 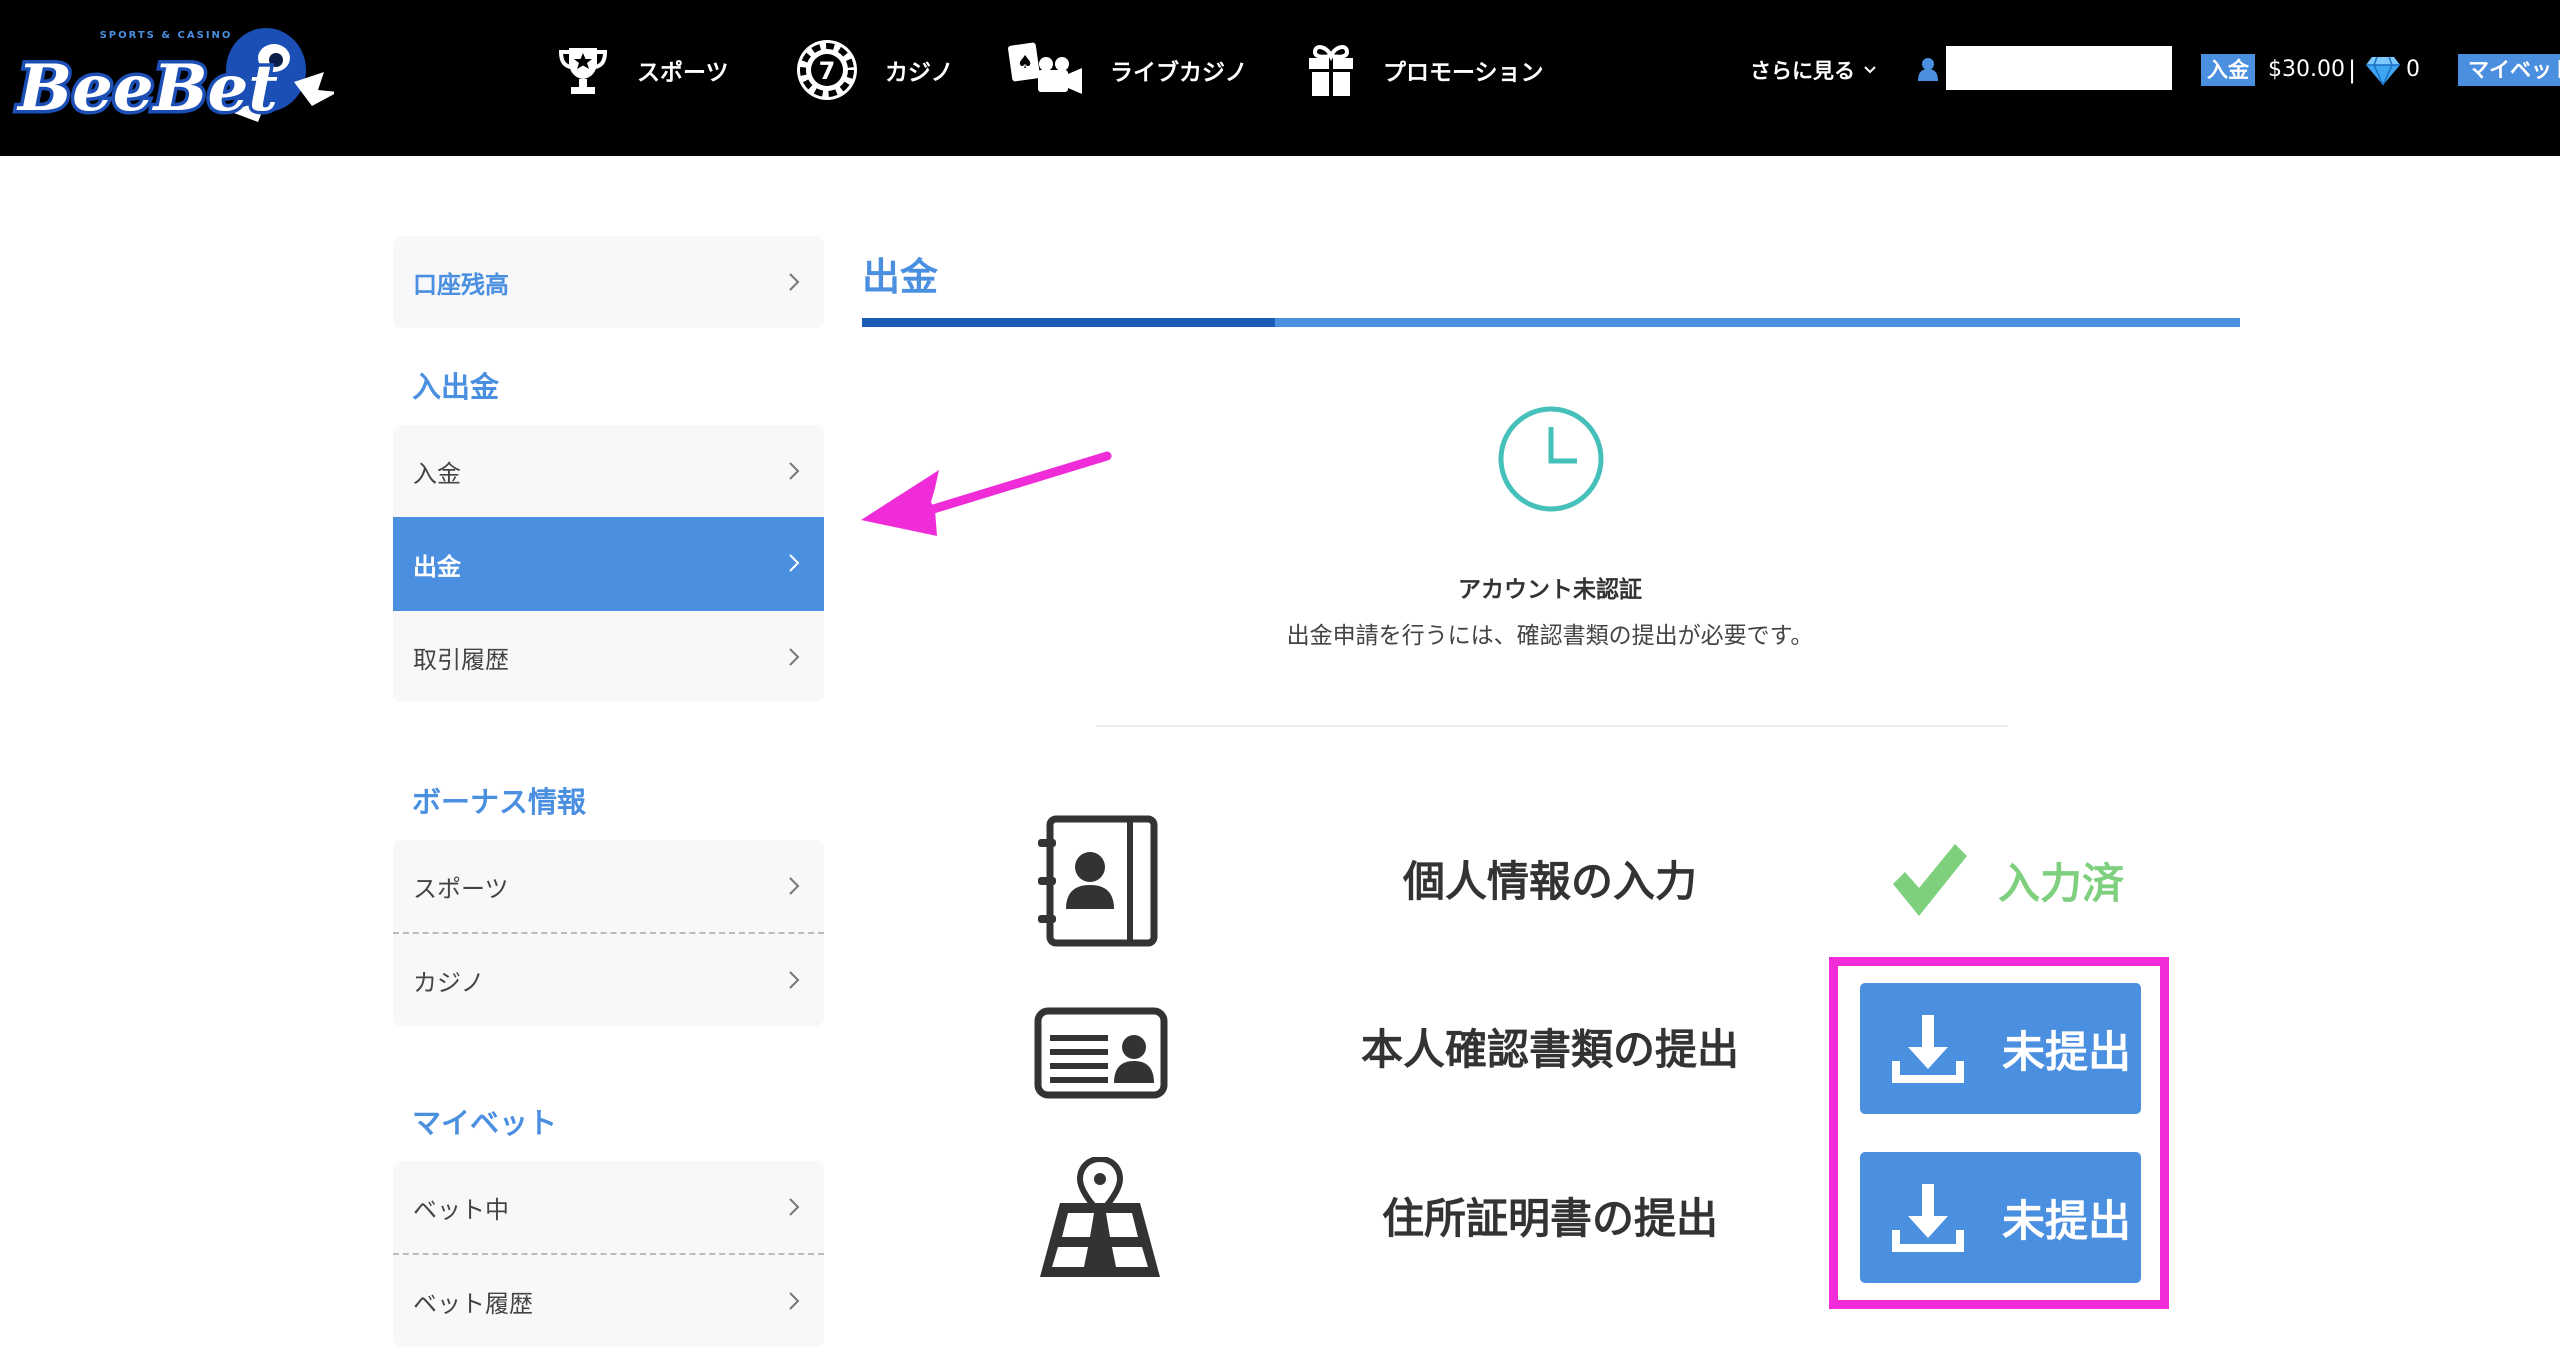 What do you see at coordinates (608, 980) in the screenshot?
I see `sidebar-item-bonus-casino: カジノ` at bounding box center [608, 980].